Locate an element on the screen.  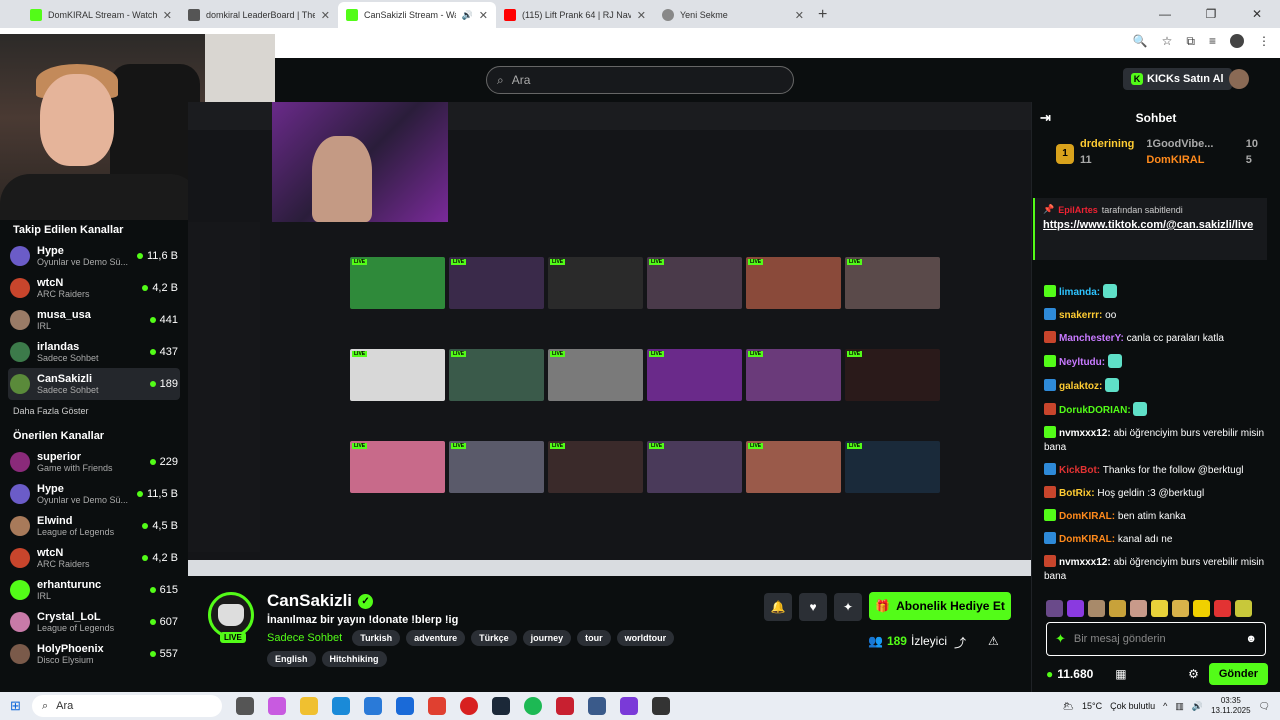
chat-username: BotRix: is located at coordinates (1077, 493).